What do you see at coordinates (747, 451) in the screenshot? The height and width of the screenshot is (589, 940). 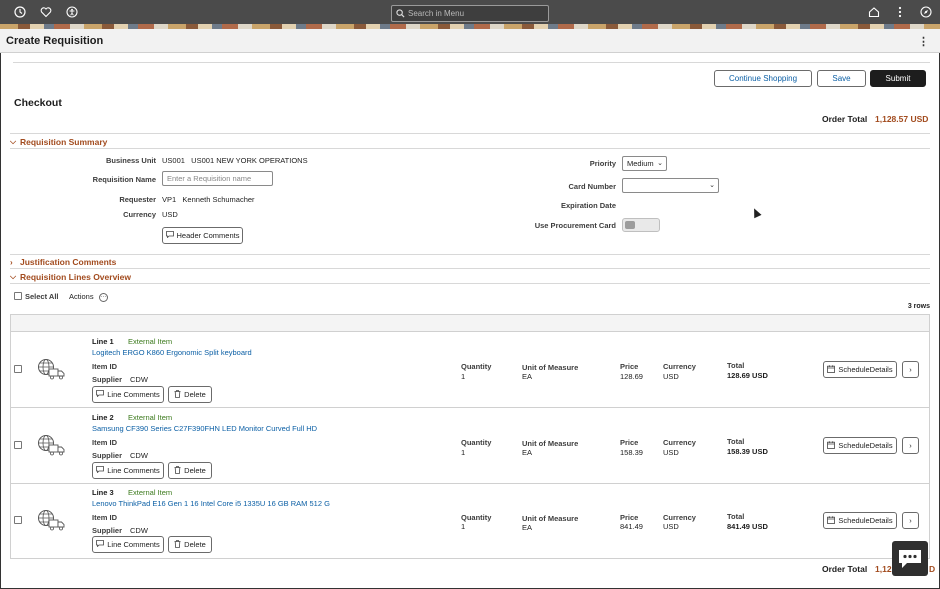 I see `total-value: 158.39 USD` at bounding box center [747, 451].